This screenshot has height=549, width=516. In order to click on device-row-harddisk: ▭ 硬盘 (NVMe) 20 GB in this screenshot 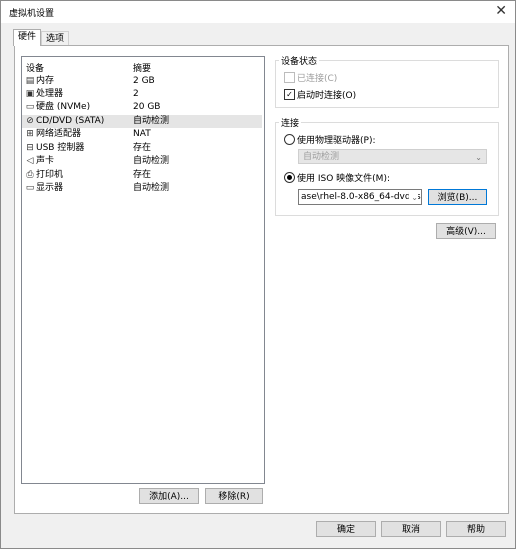, I will do `click(142, 107)`.